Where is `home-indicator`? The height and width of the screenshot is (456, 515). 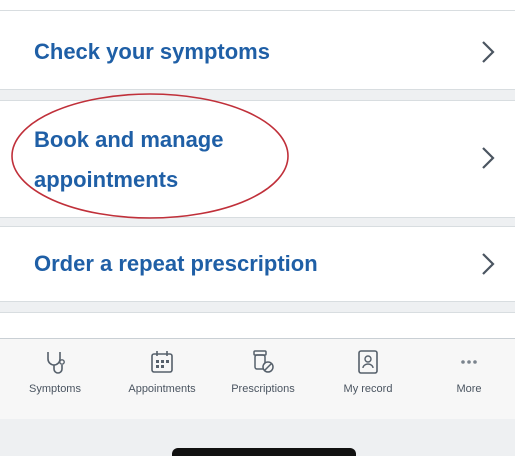 home-indicator is located at coordinates (264, 452).